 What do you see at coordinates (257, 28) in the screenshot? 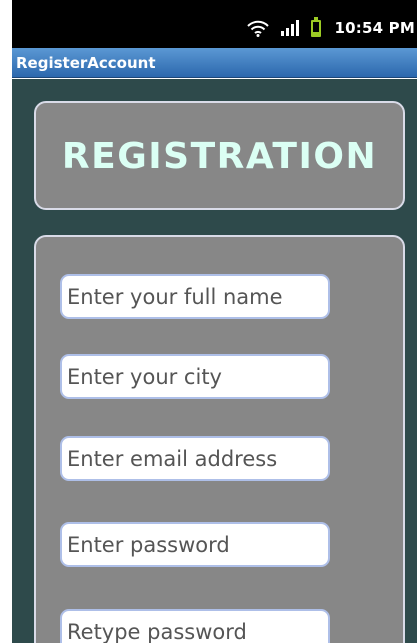
I see `wifi-icon` at bounding box center [257, 28].